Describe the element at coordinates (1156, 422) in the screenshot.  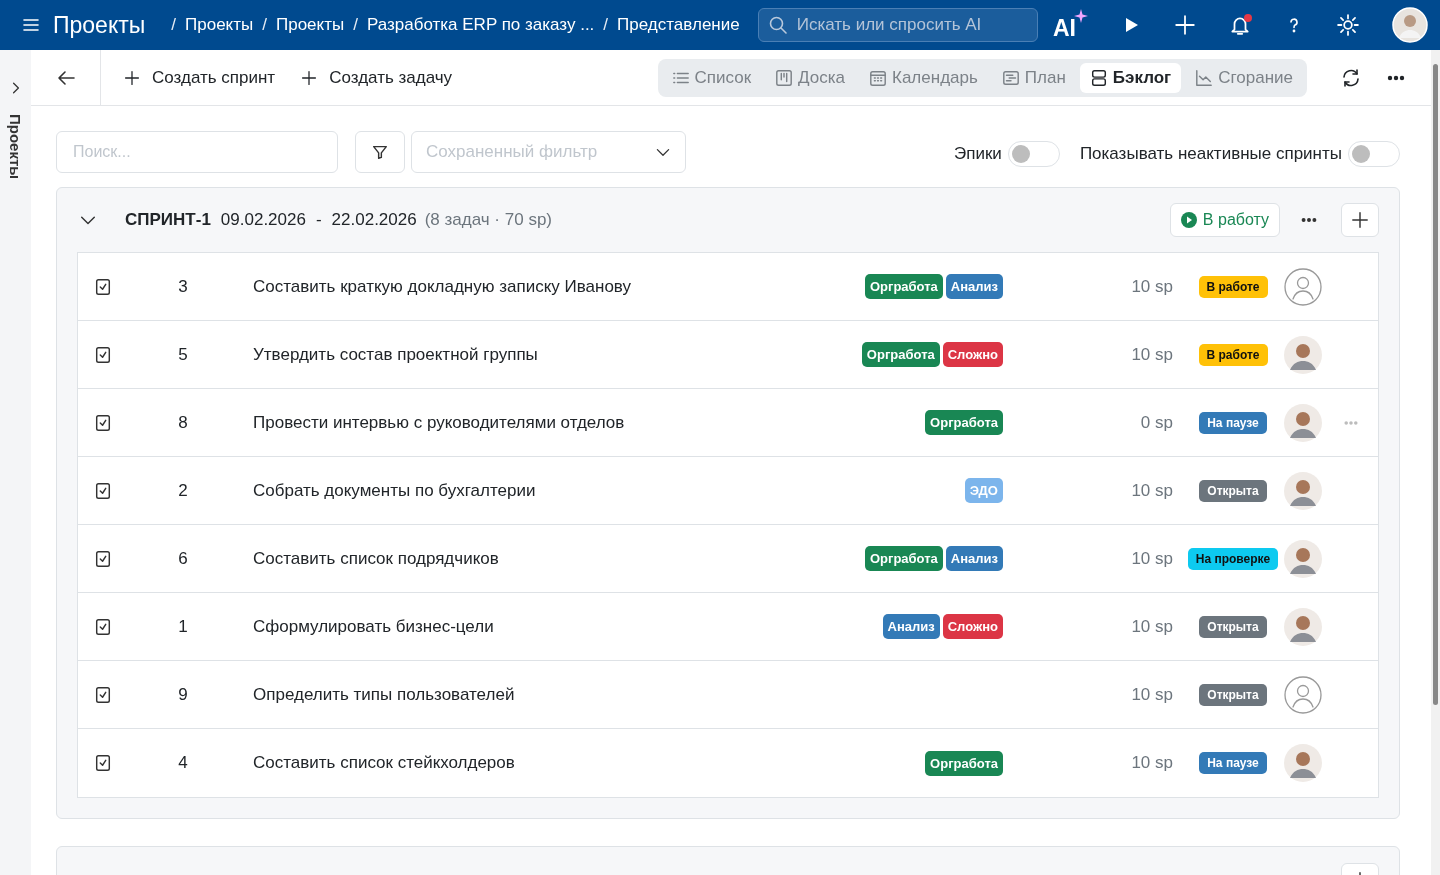
I see `story-points: 0 sp` at that location.